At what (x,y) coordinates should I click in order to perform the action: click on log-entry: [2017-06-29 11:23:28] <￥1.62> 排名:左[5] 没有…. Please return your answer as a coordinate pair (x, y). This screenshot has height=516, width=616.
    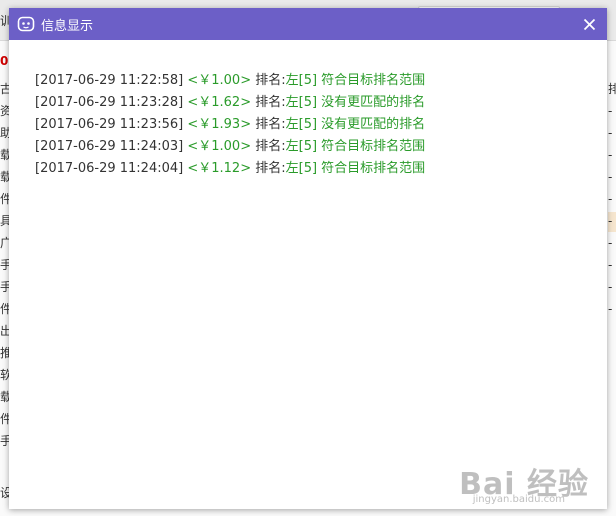
    Looking at the image, I should click on (321, 103).